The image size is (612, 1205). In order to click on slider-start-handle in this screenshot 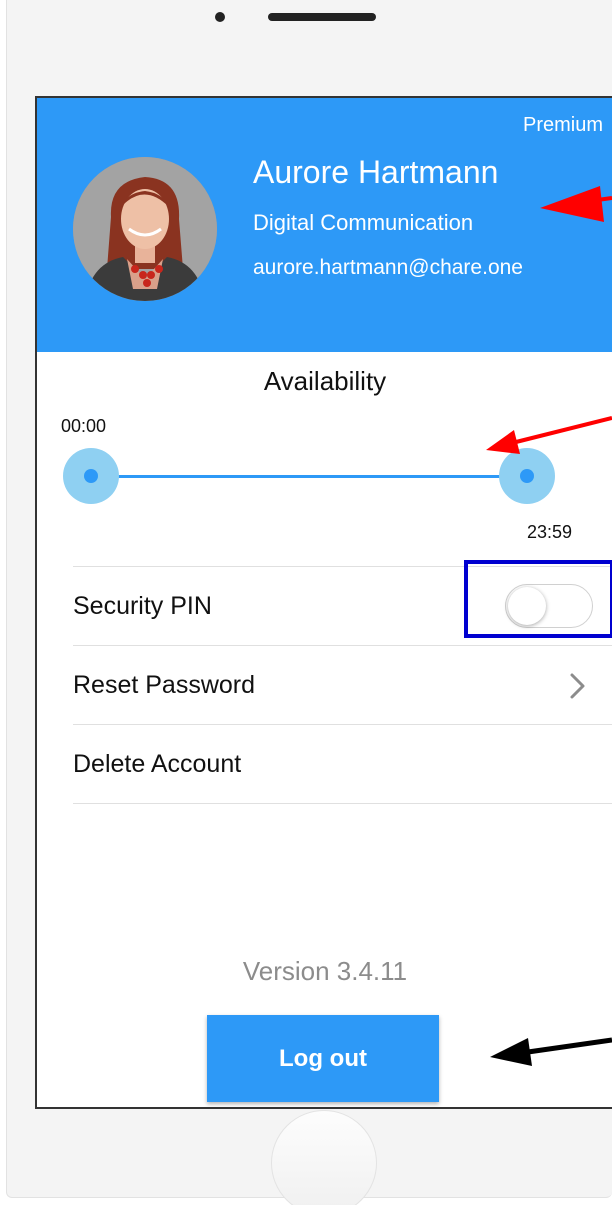, I will do `click(91, 476)`.